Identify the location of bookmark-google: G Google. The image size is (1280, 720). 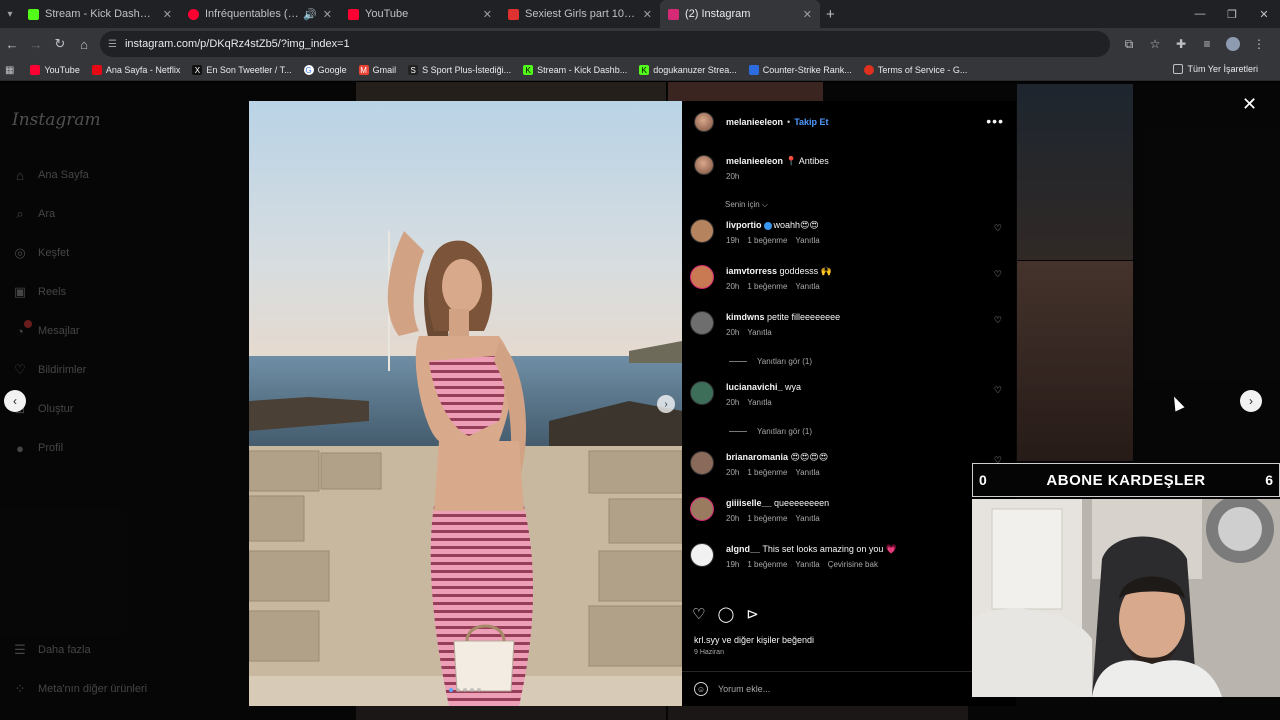
(325, 70).